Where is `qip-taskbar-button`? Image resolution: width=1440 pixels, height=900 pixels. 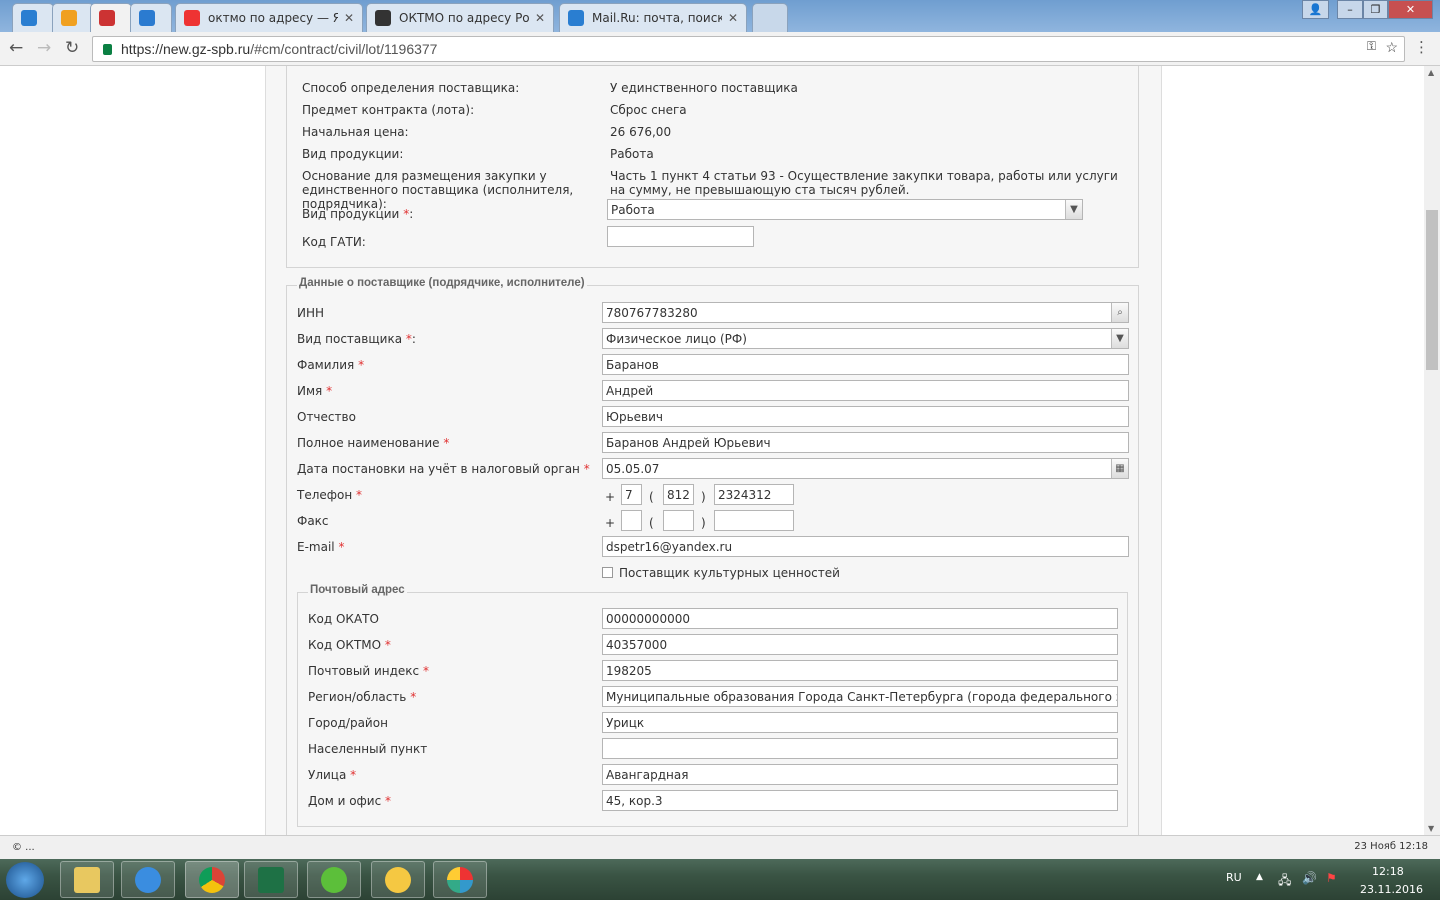 qip-taskbar-button is located at coordinates (334, 879).